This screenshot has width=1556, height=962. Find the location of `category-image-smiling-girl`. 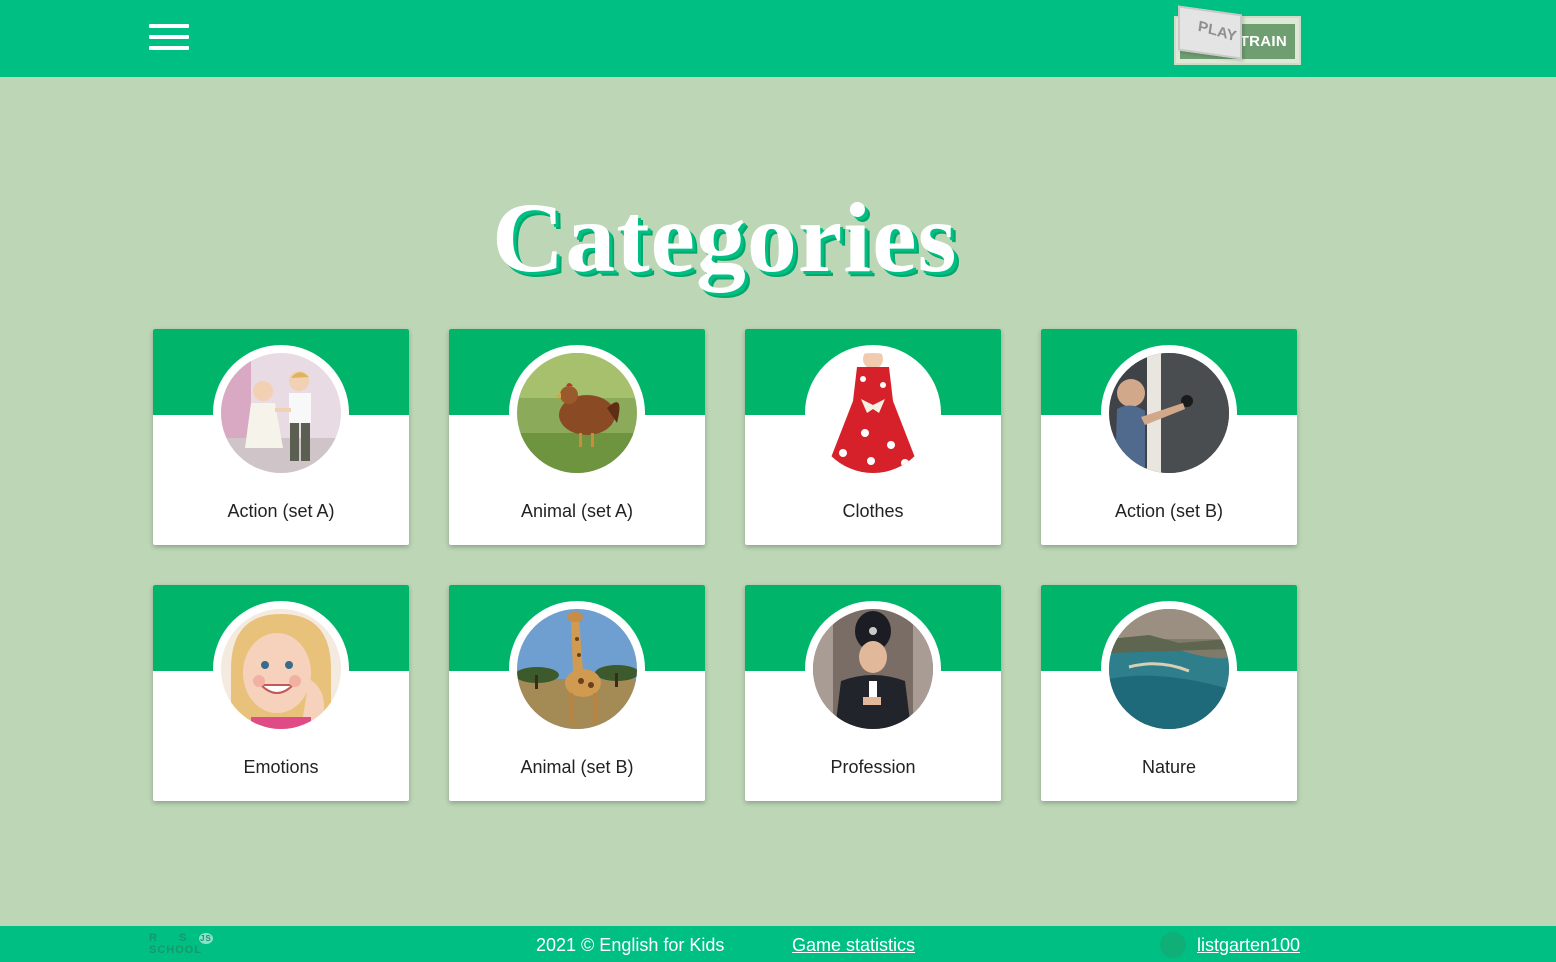

category-image-smiling-girl is located at coordinates (281, 669).